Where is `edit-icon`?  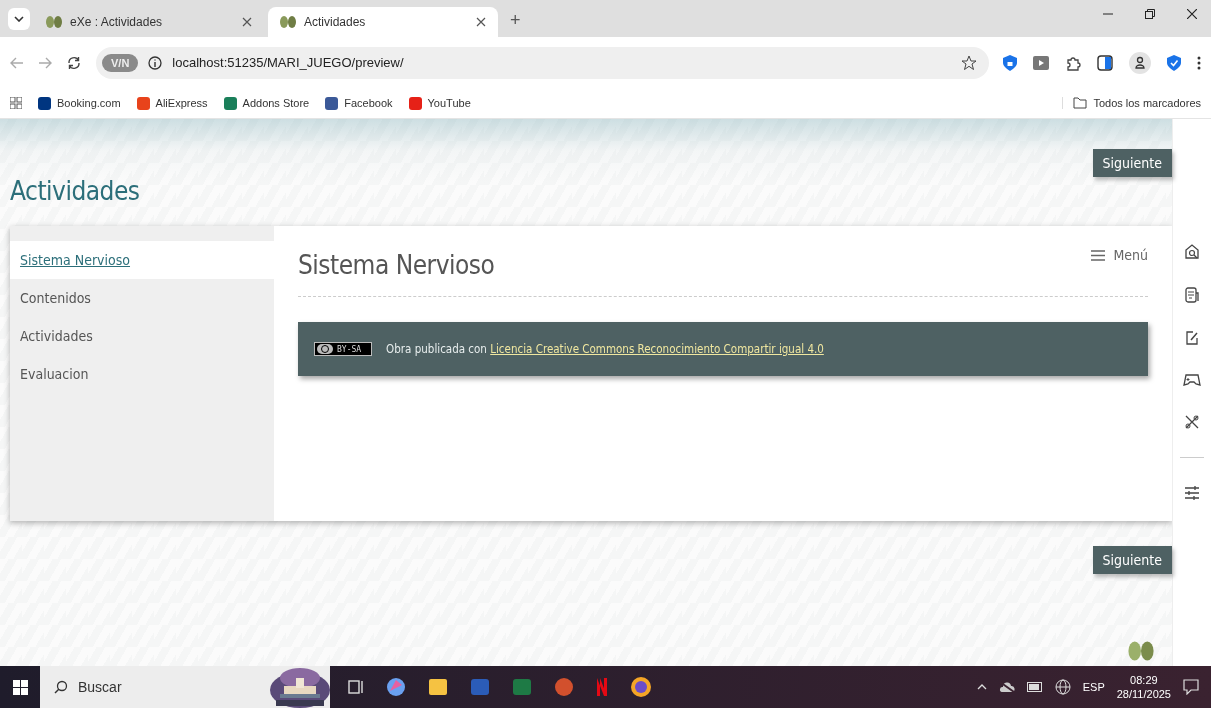 edit-icon is located at coordinates (1192, 338).